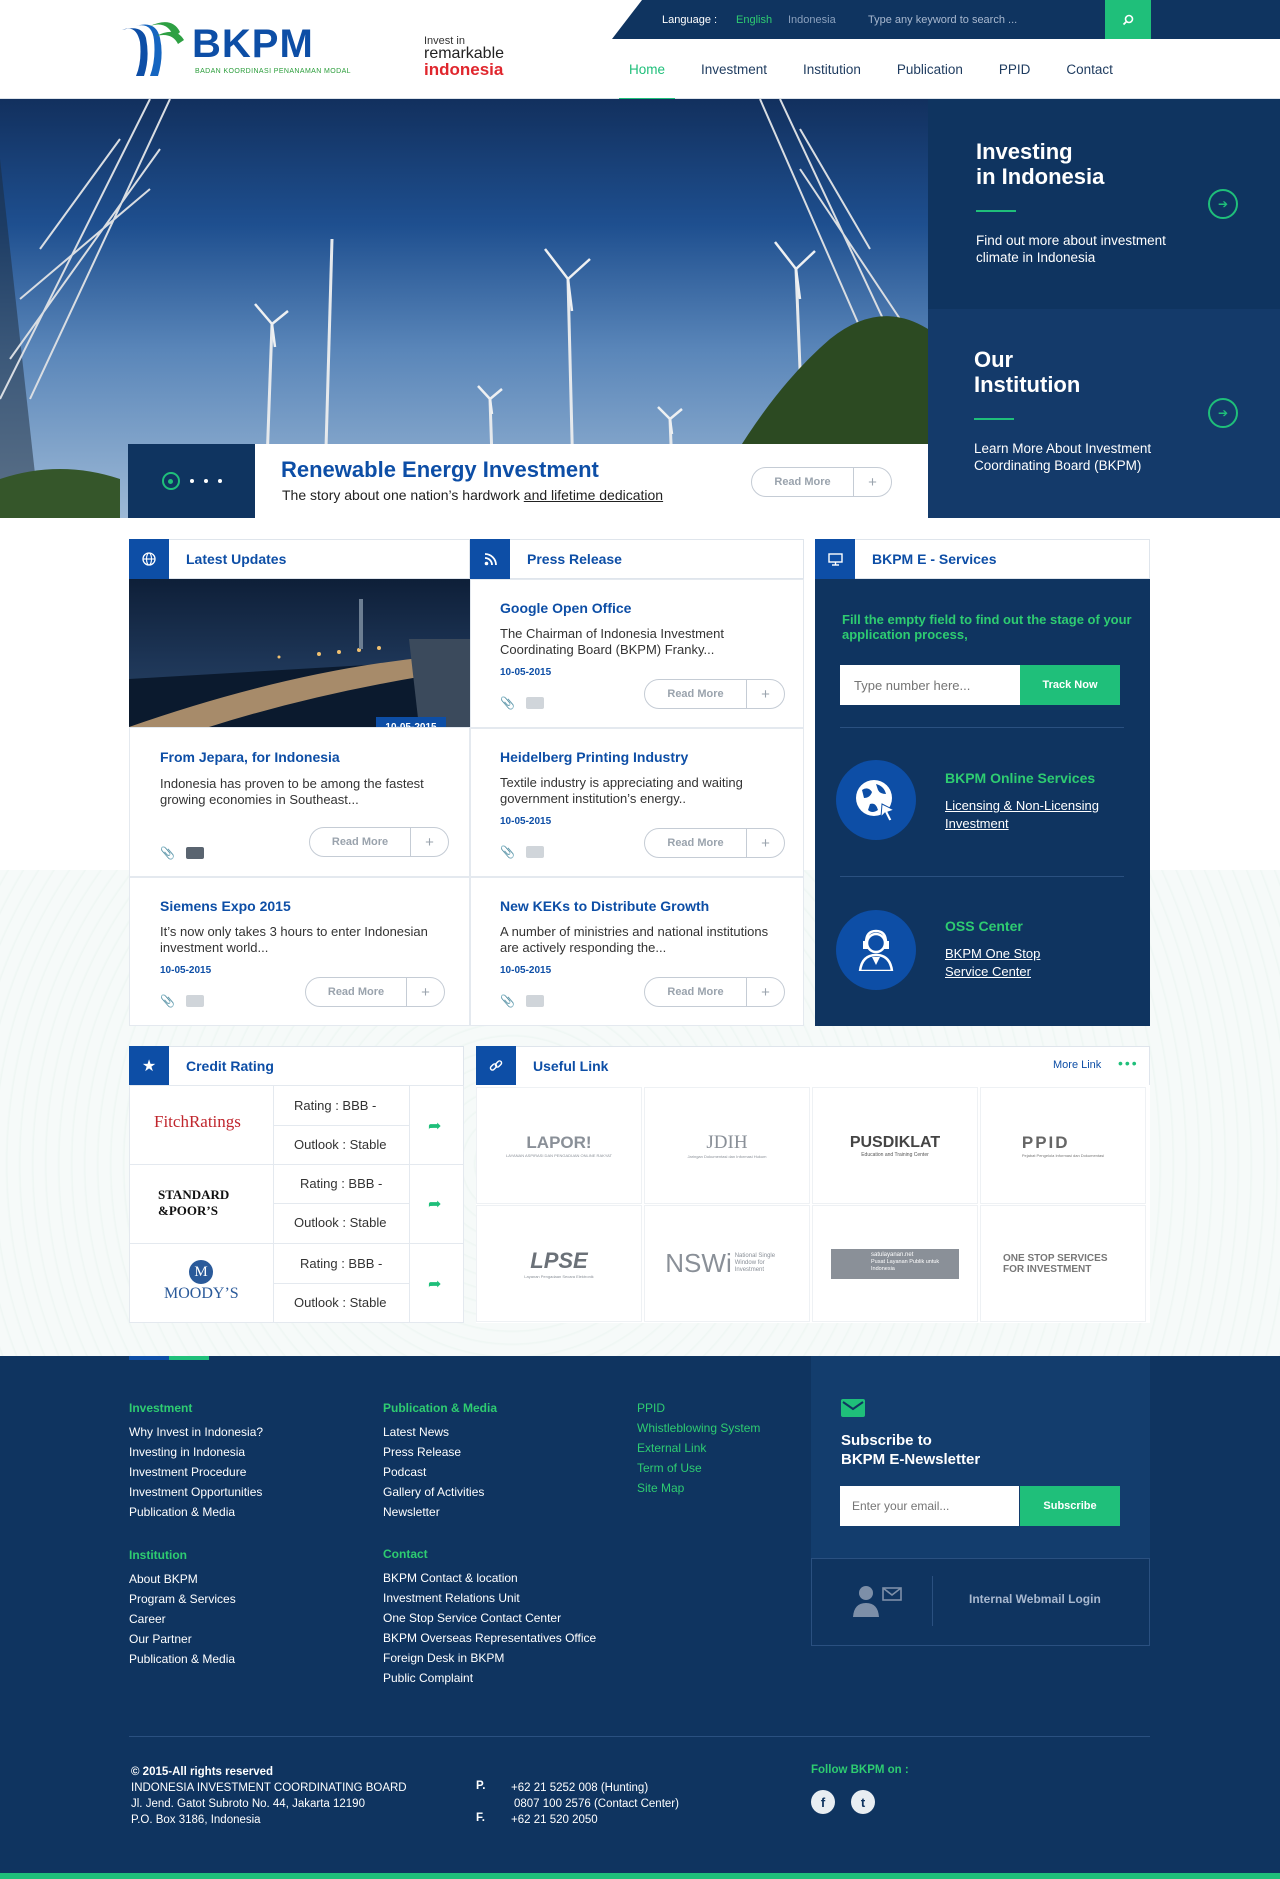  I want to click on slider-dot-active, so click(170, 481).